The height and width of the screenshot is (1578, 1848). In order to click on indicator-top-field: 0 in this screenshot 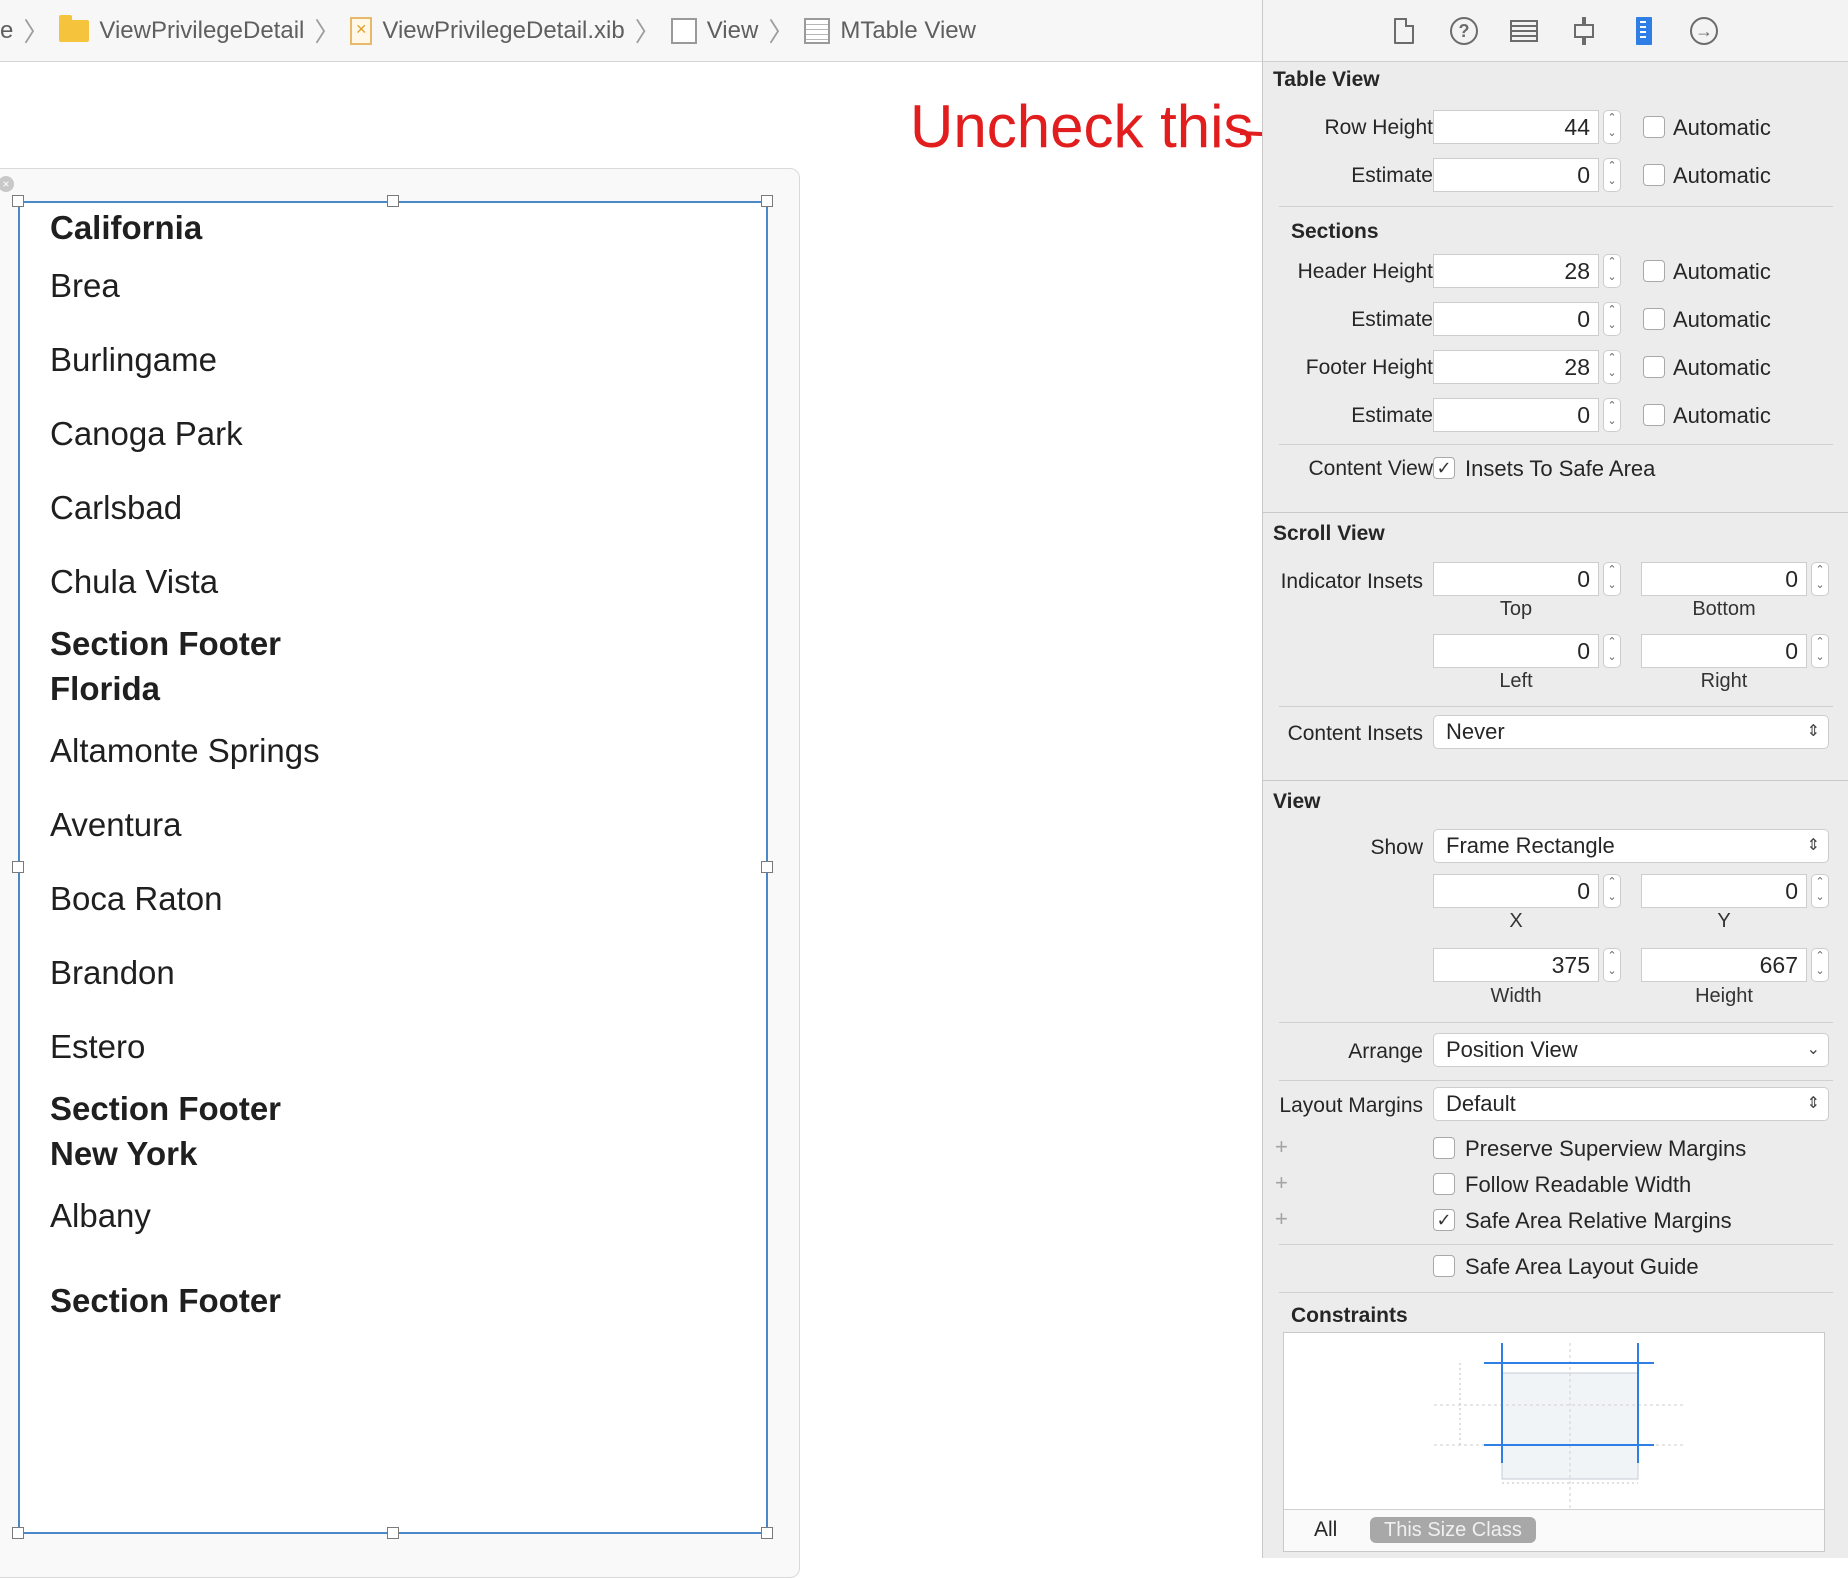, I will do `click(1516, 579)`.